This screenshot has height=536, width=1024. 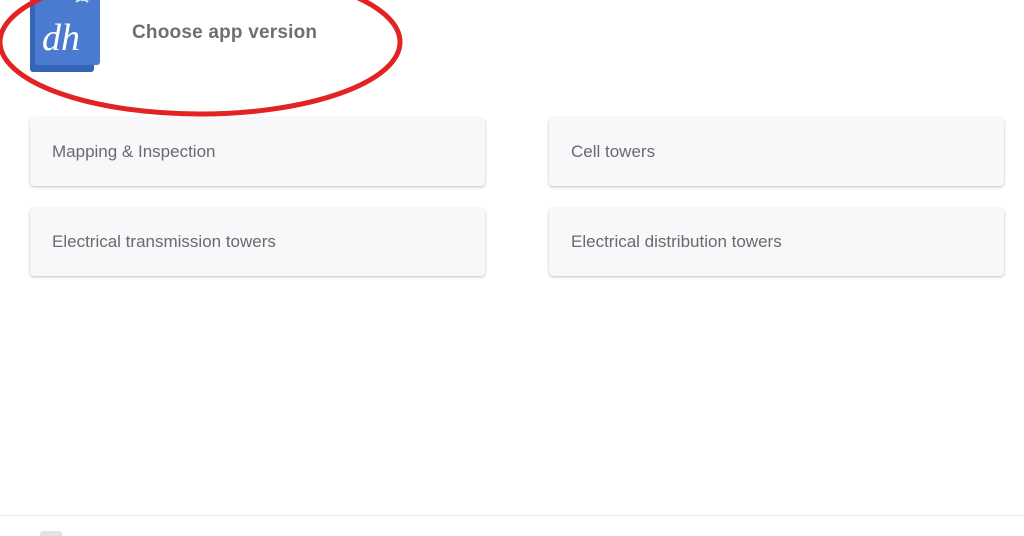 I want to click on bottom-divider, so click(x=512, y=515).